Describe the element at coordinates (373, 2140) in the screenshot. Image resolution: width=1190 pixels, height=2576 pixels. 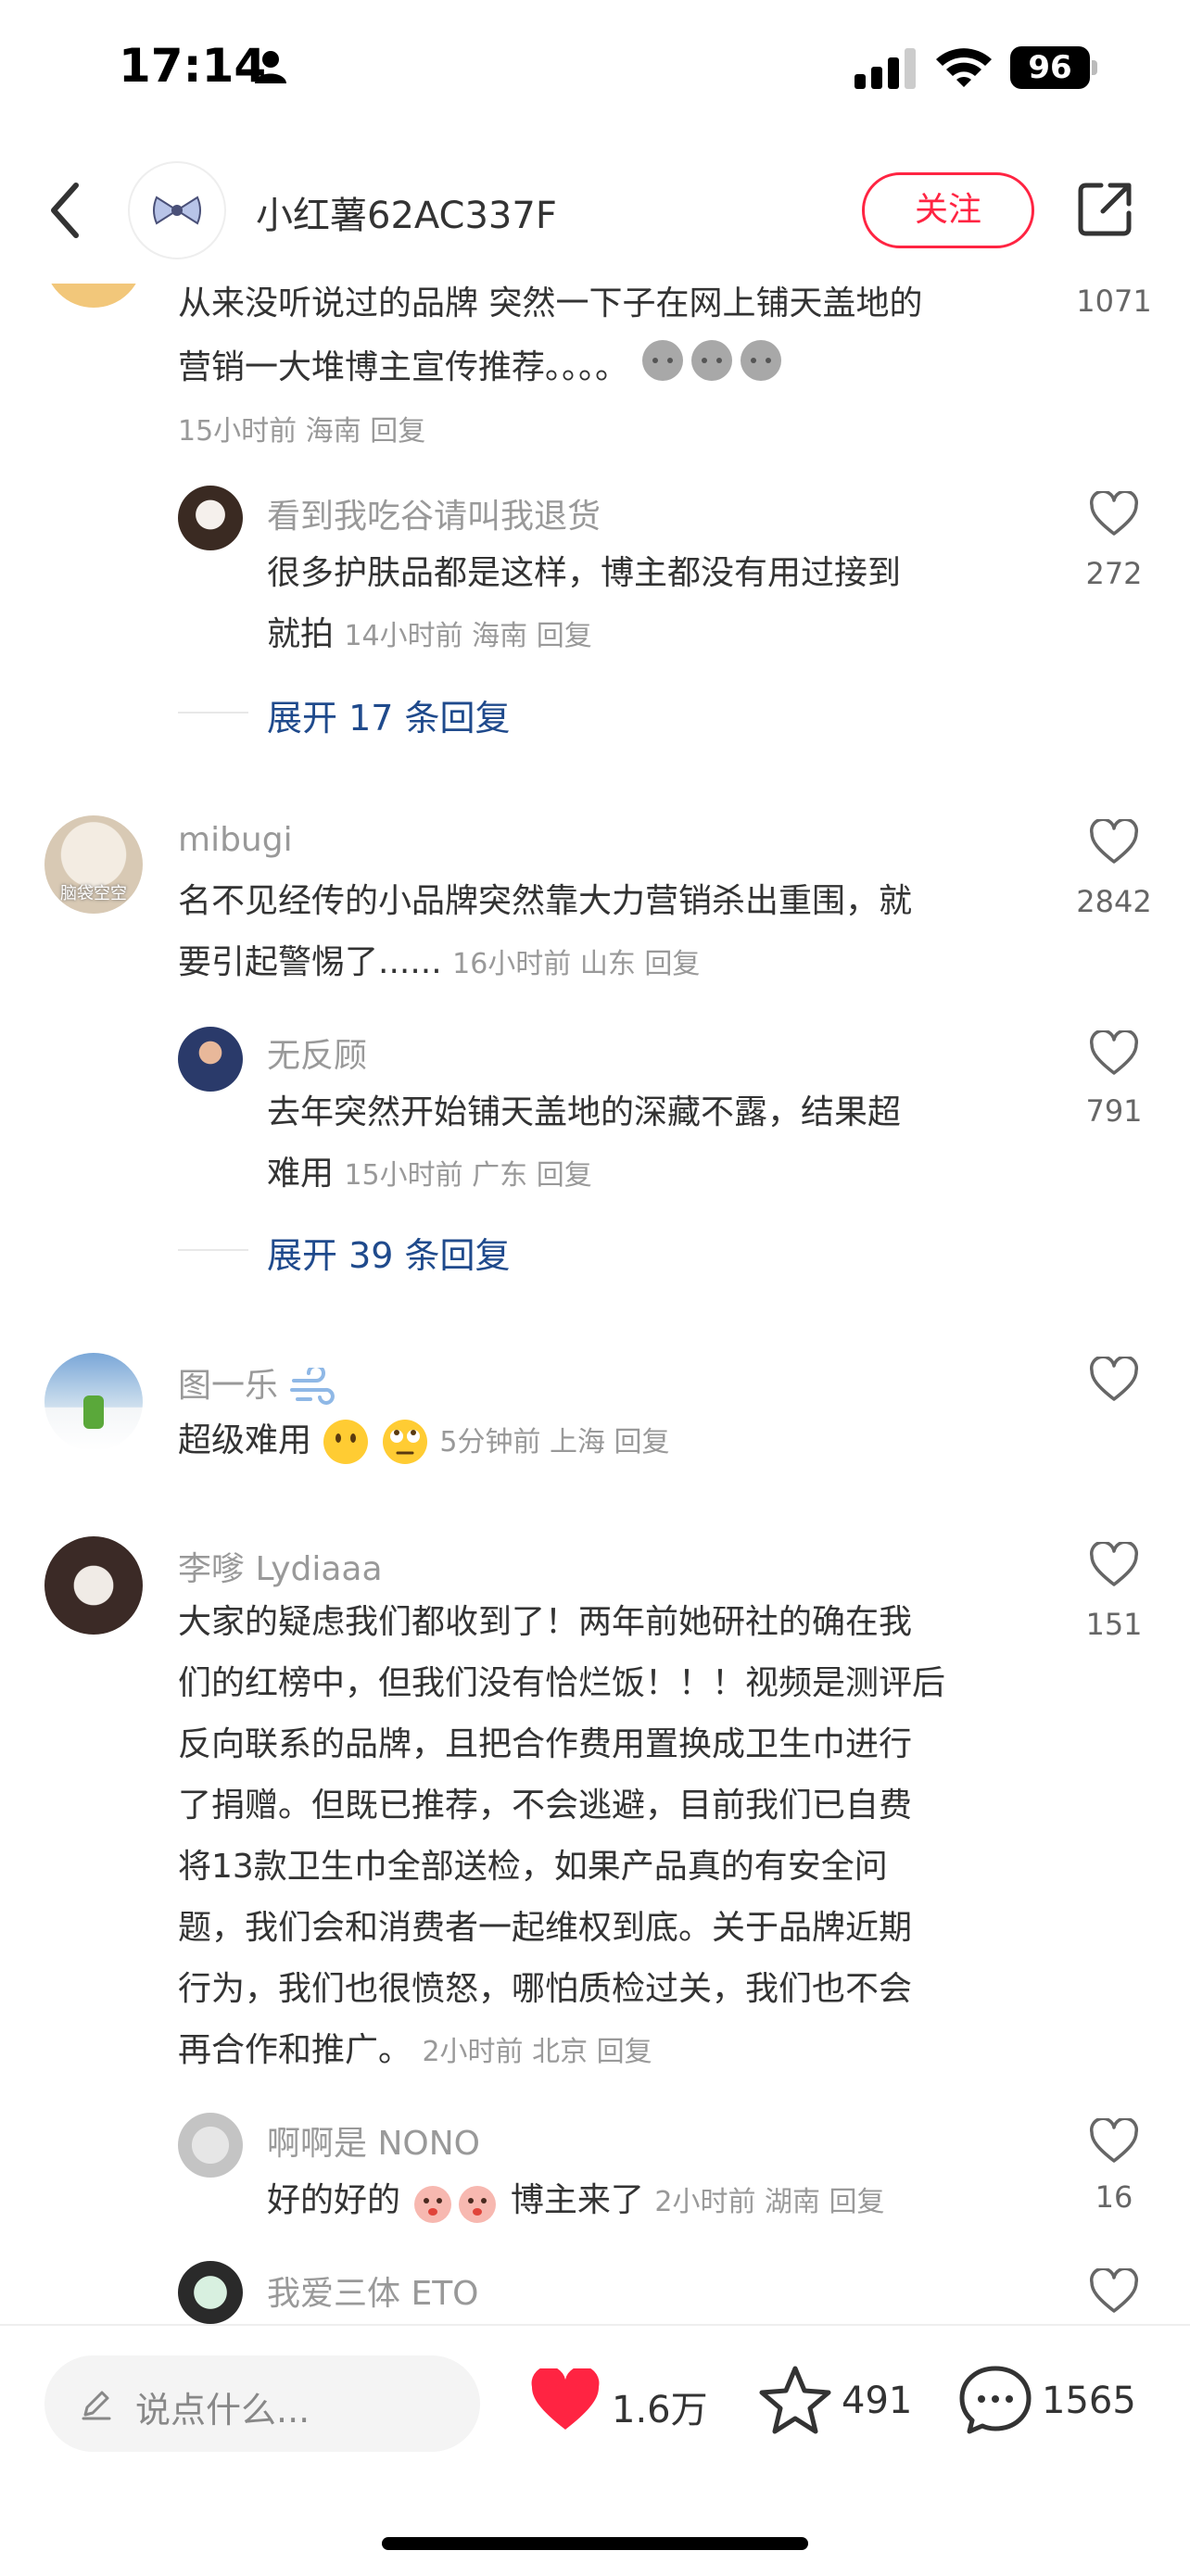
I see `reply-username: 啊啊是 NONO` at that location.